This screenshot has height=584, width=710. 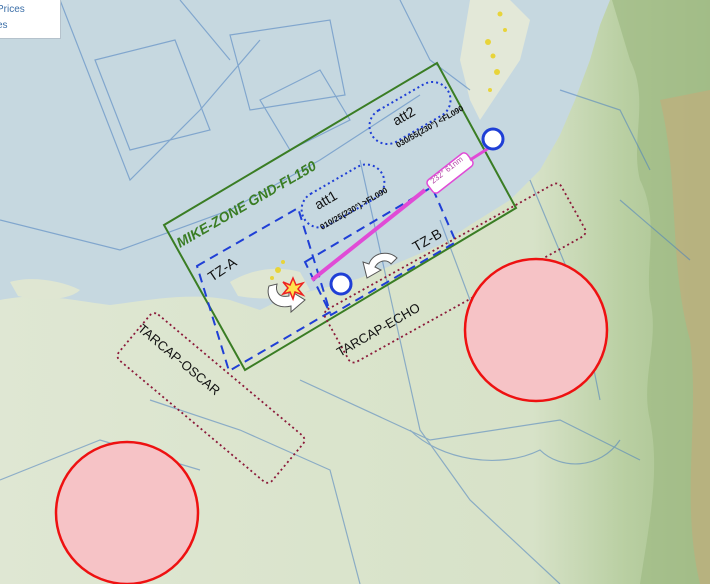 What do you see at coordinates (341, 284) in the screenshot?
I see `waypoint-start` at bounding box center [341, 284].